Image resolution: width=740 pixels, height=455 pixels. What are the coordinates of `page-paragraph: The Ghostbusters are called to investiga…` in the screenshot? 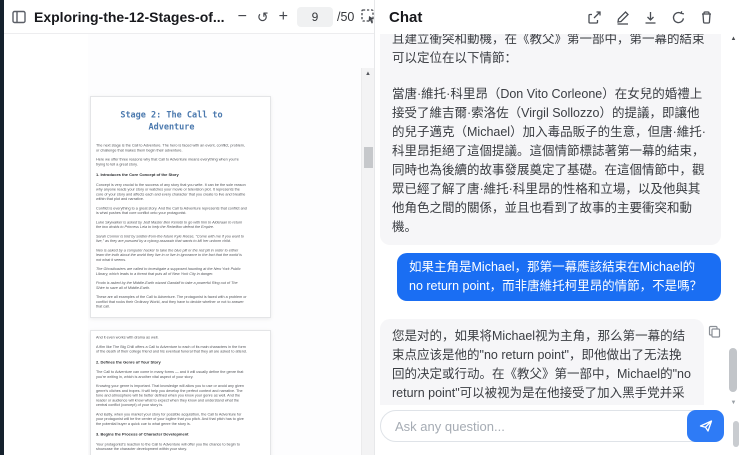 It's located at (168, 271).